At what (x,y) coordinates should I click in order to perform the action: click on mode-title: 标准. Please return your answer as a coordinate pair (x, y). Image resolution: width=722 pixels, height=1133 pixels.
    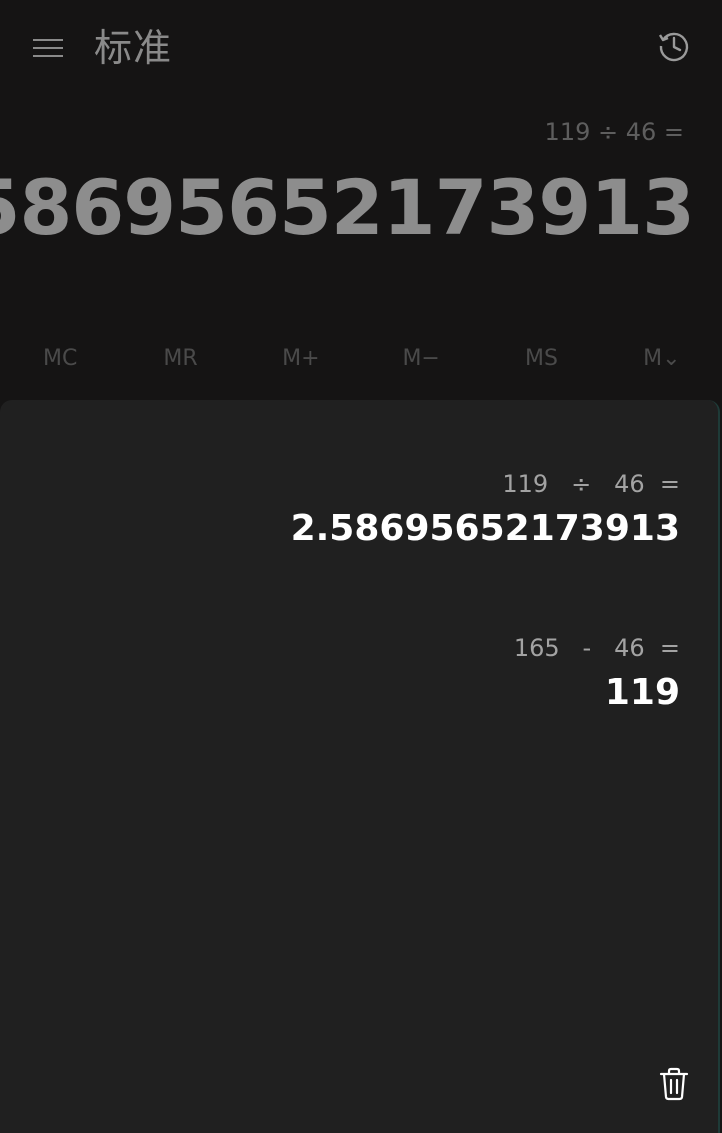
    Looking at the image, I should click on (133, 48).